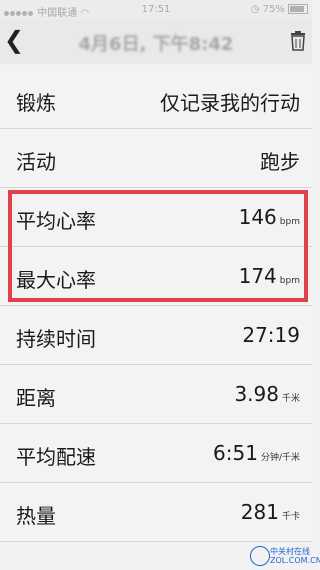 The height and width of the screenshot is (570, 320). Describe the element at coordinates (298, 9) in the screenshot. I see `battery-icon` at that location.